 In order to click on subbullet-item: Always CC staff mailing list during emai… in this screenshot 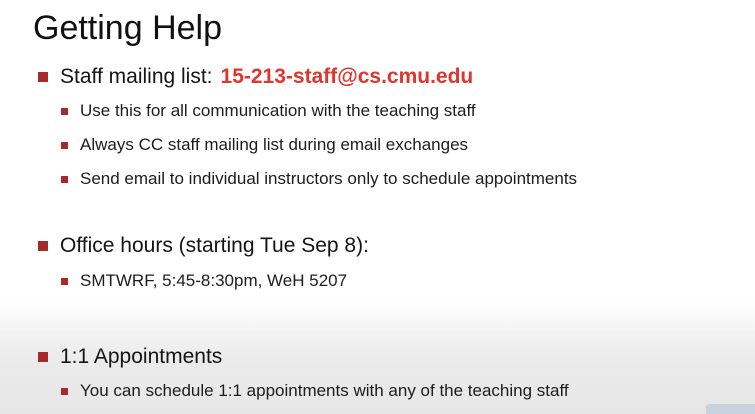, I will do `click(264, 145)`.